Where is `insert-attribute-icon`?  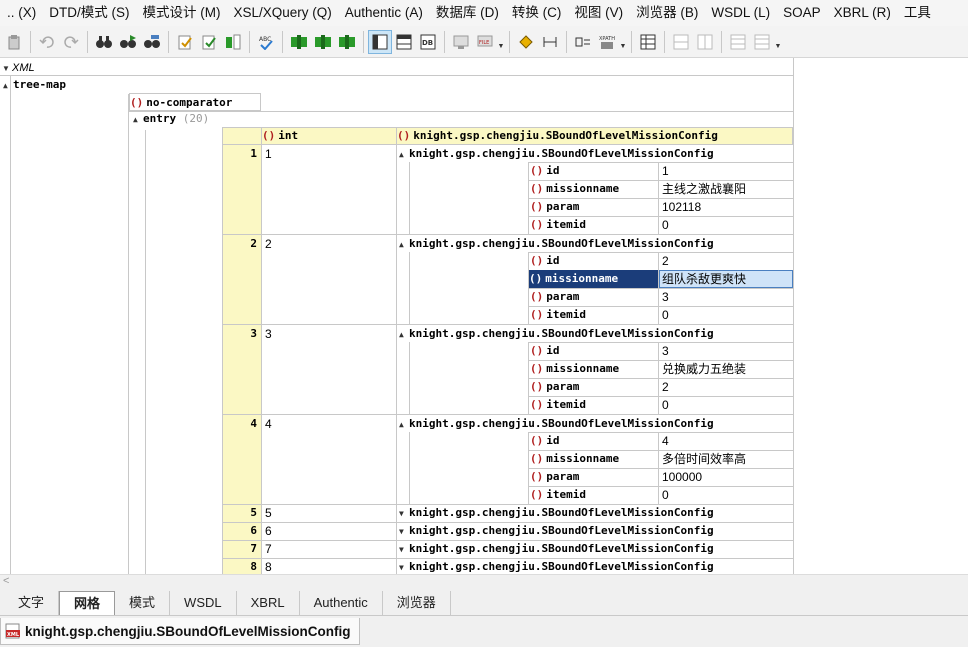 insert-attribute-icon is located at coordinates (526, 42).